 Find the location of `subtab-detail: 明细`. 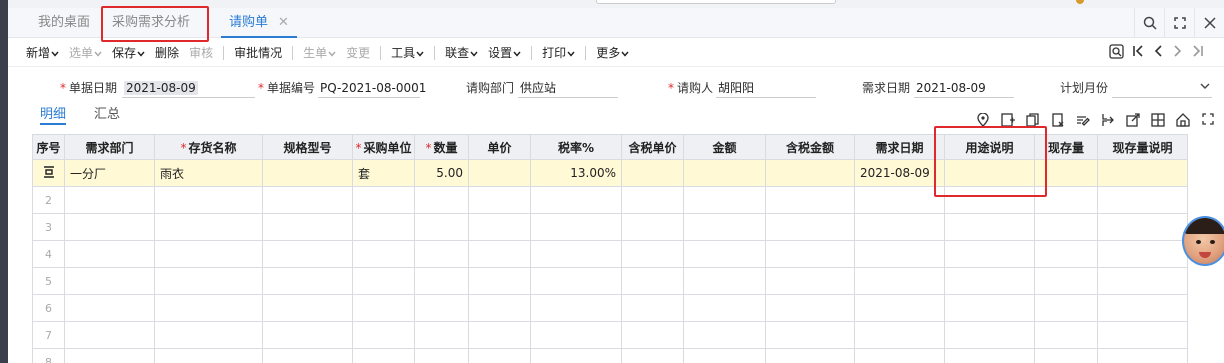

subtab-detail: 明细 is located at coordinates (53, 114).